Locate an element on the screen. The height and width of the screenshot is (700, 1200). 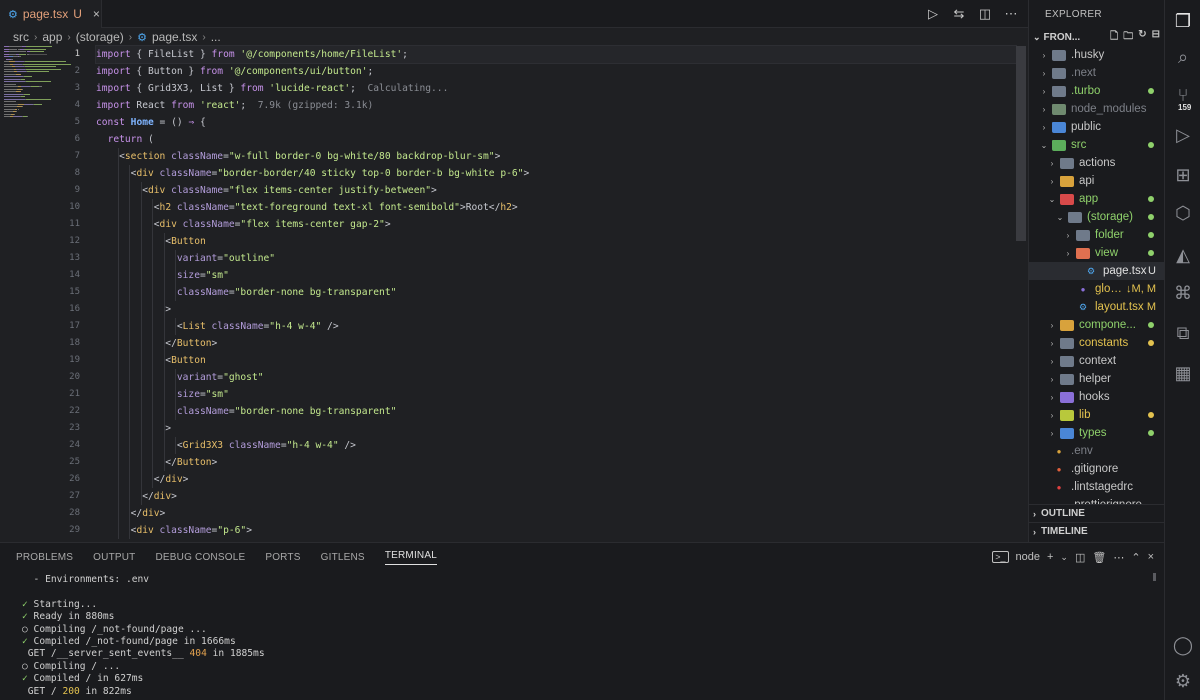
tree-item: ● glob... ↓M, M is located at coordinates (1096, 289).